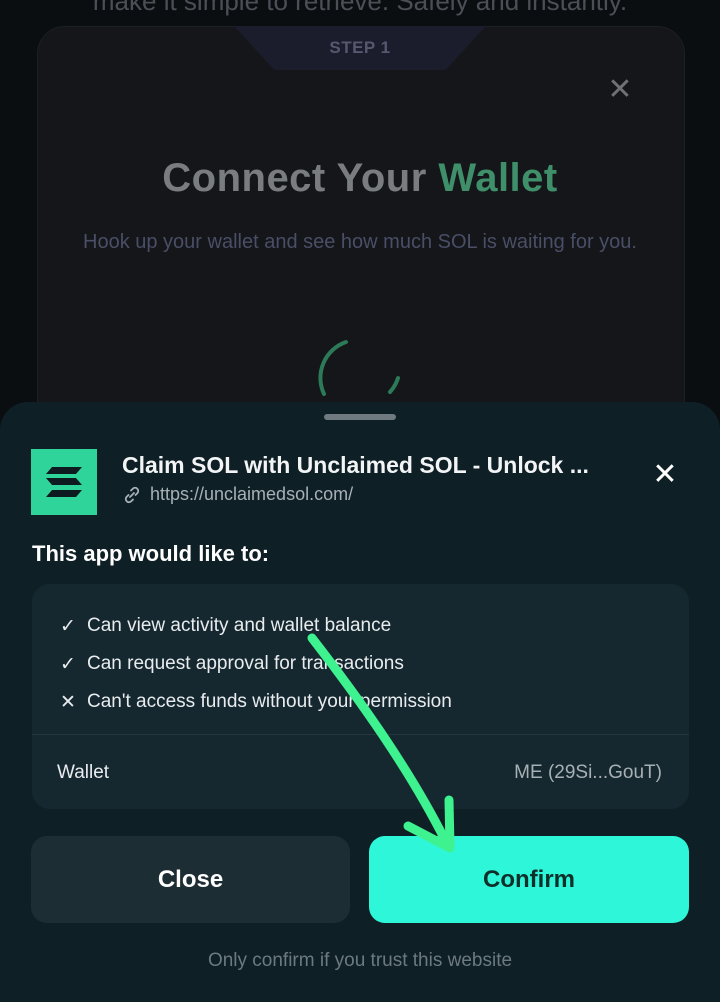  What do you see at coordinates (64, 482) in the screenshot?
I see `solana-logo-icon` at bounding box center [64, 482].